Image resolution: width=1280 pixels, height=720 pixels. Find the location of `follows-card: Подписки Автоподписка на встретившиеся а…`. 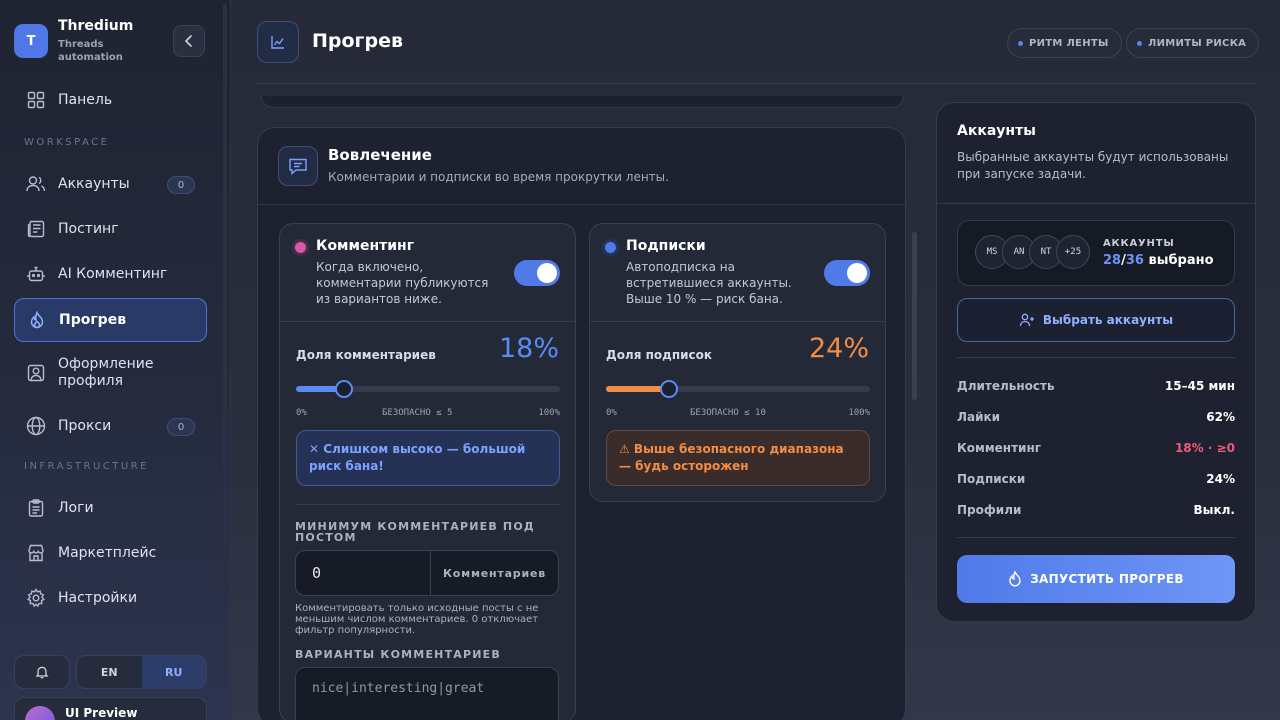

follows-card: Подписки Автоподписка на встретившиеся а… is located at coordinates (737, 362).